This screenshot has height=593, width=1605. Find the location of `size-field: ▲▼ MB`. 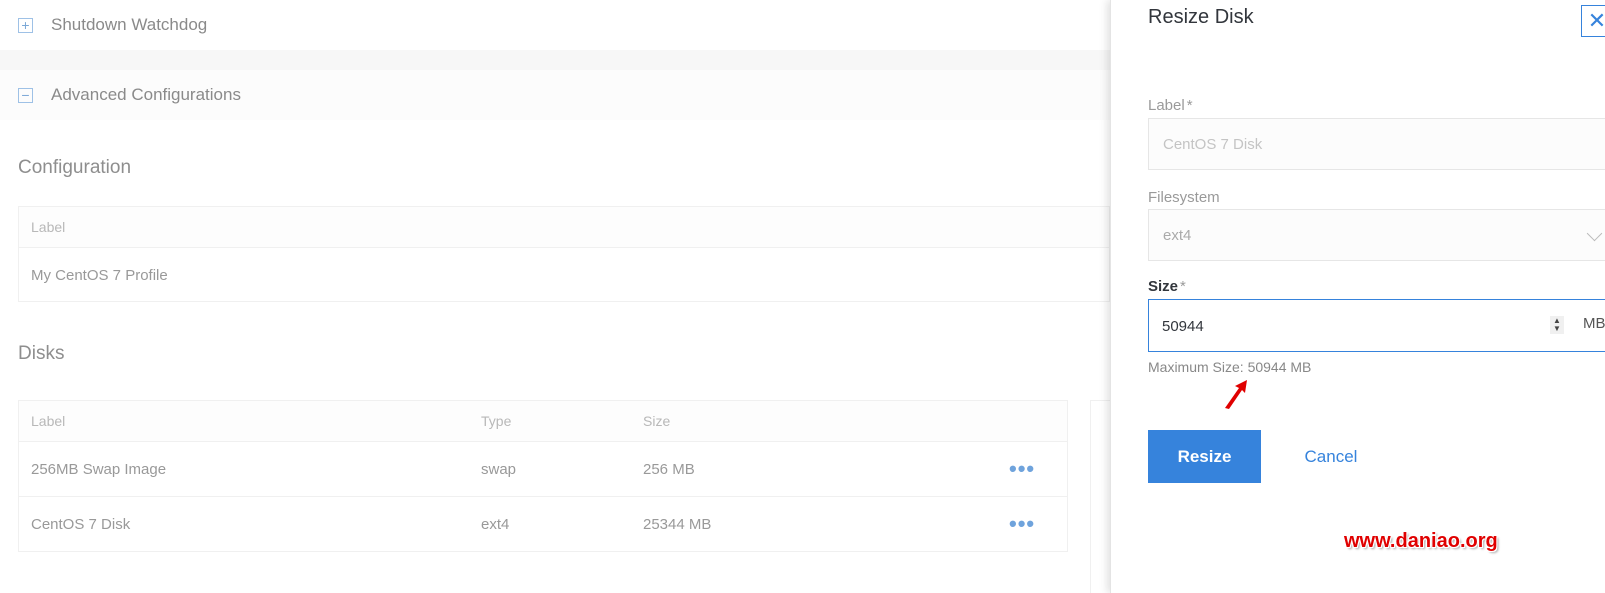

size-field: ▲▼ MB is located at coordinates (1376, 325).